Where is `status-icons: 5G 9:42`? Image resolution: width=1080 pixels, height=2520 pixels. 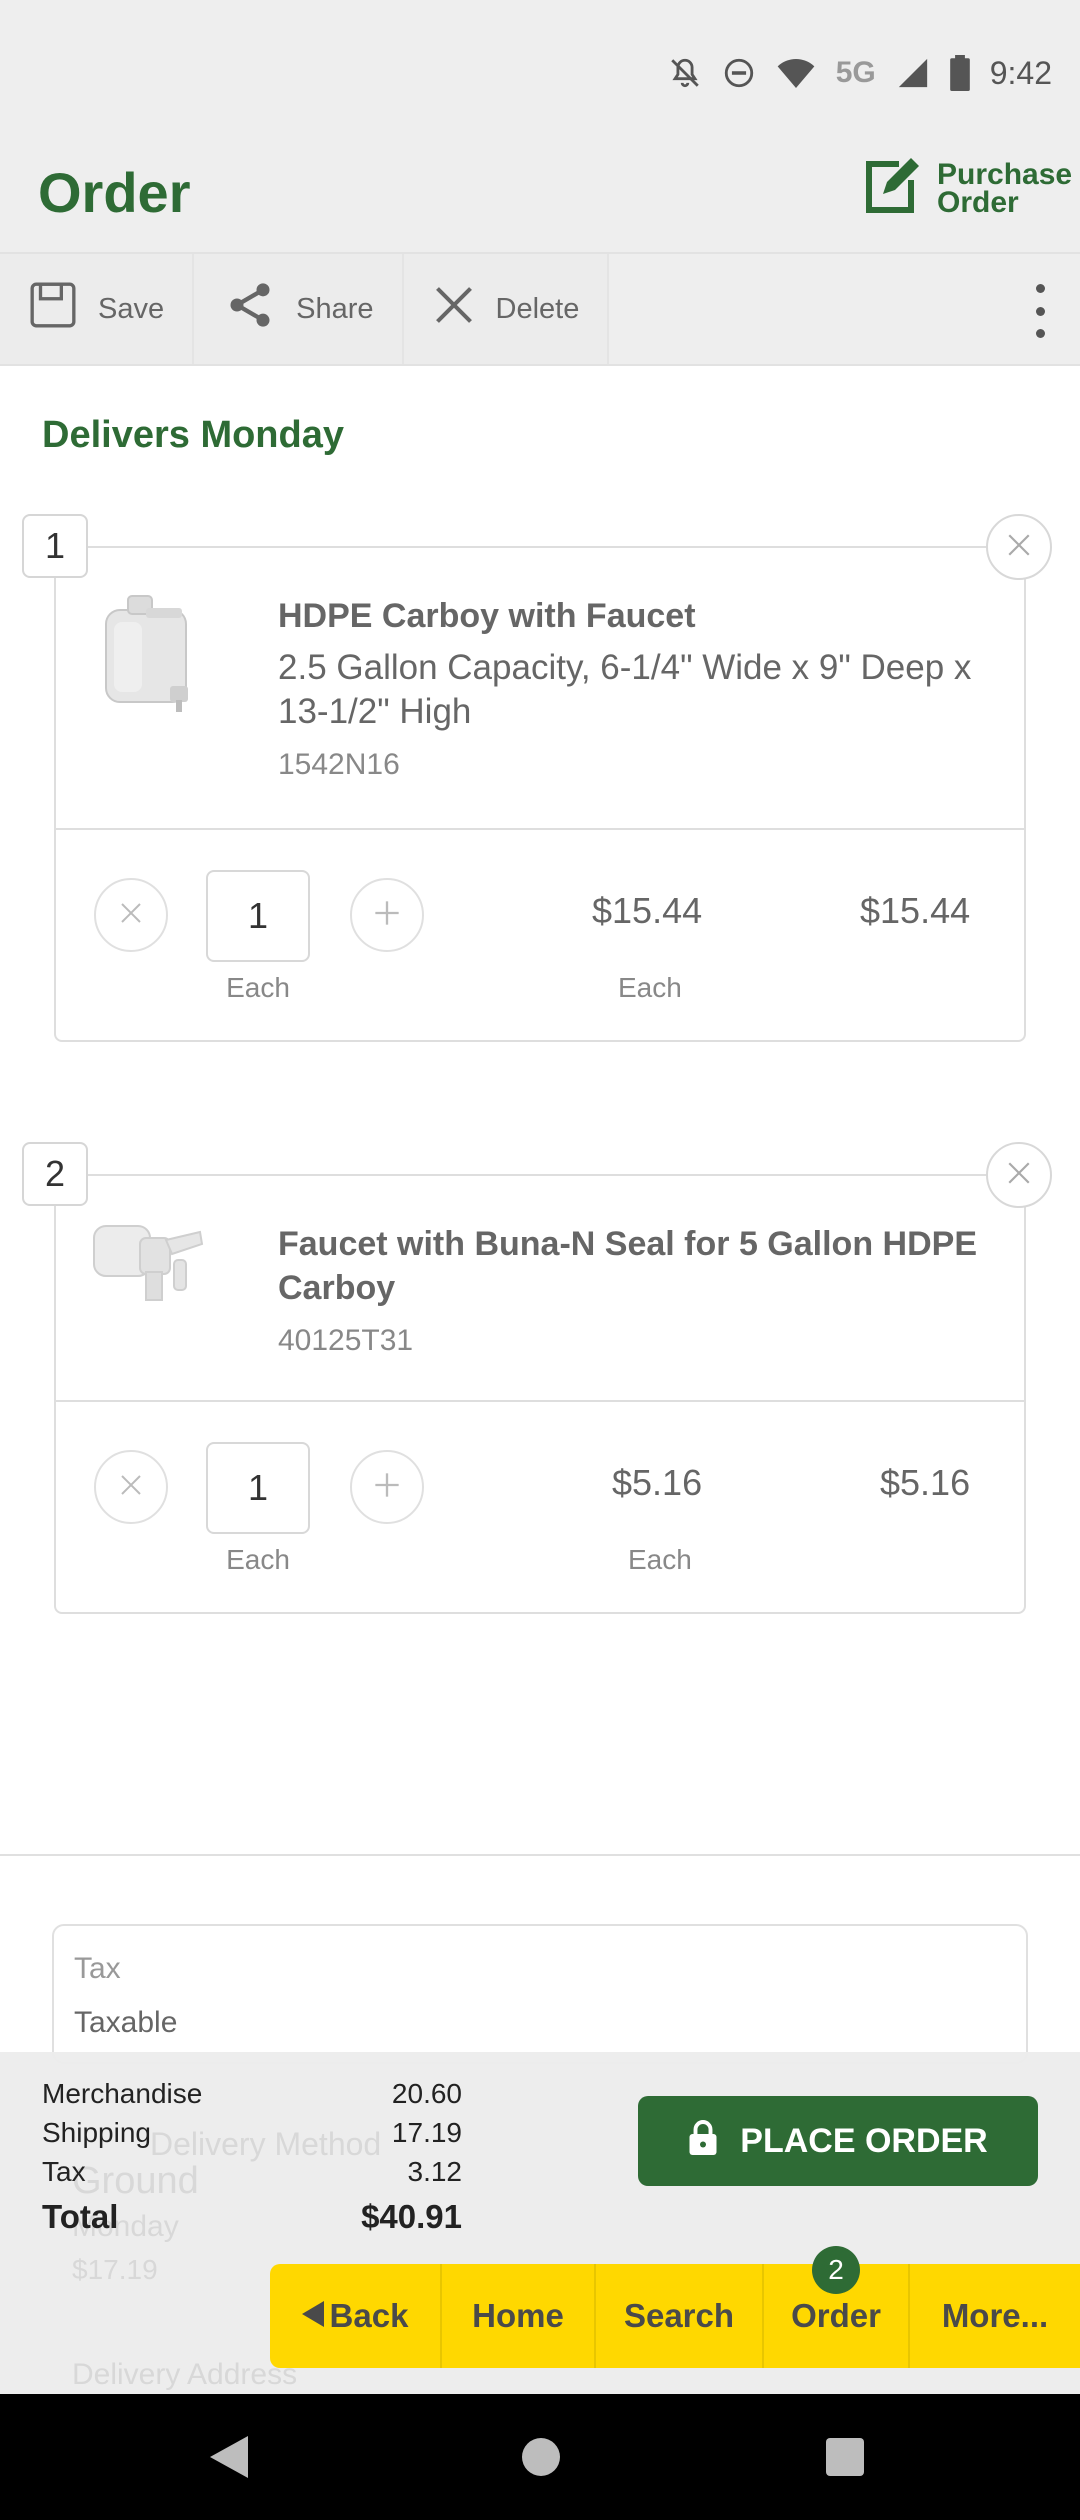
status-icons: 5G 9:42 is located at coordinates (860, 73).